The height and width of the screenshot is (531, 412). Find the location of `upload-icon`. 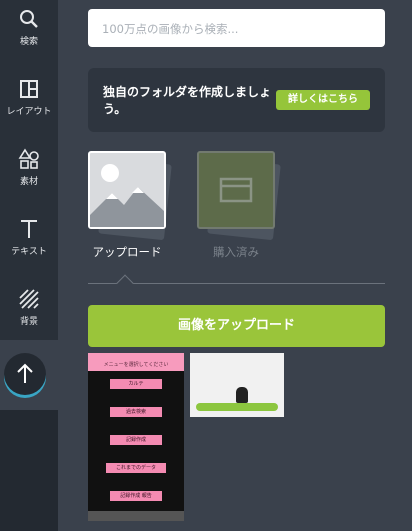

upload-icon is located at coordinates (25, 373).